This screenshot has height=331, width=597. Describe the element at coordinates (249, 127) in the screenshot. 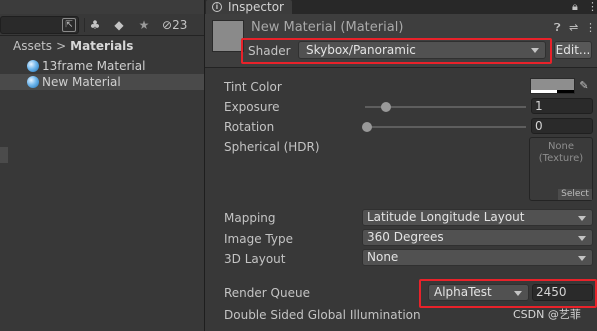

I see `rotation-label: Rotation` at that location.